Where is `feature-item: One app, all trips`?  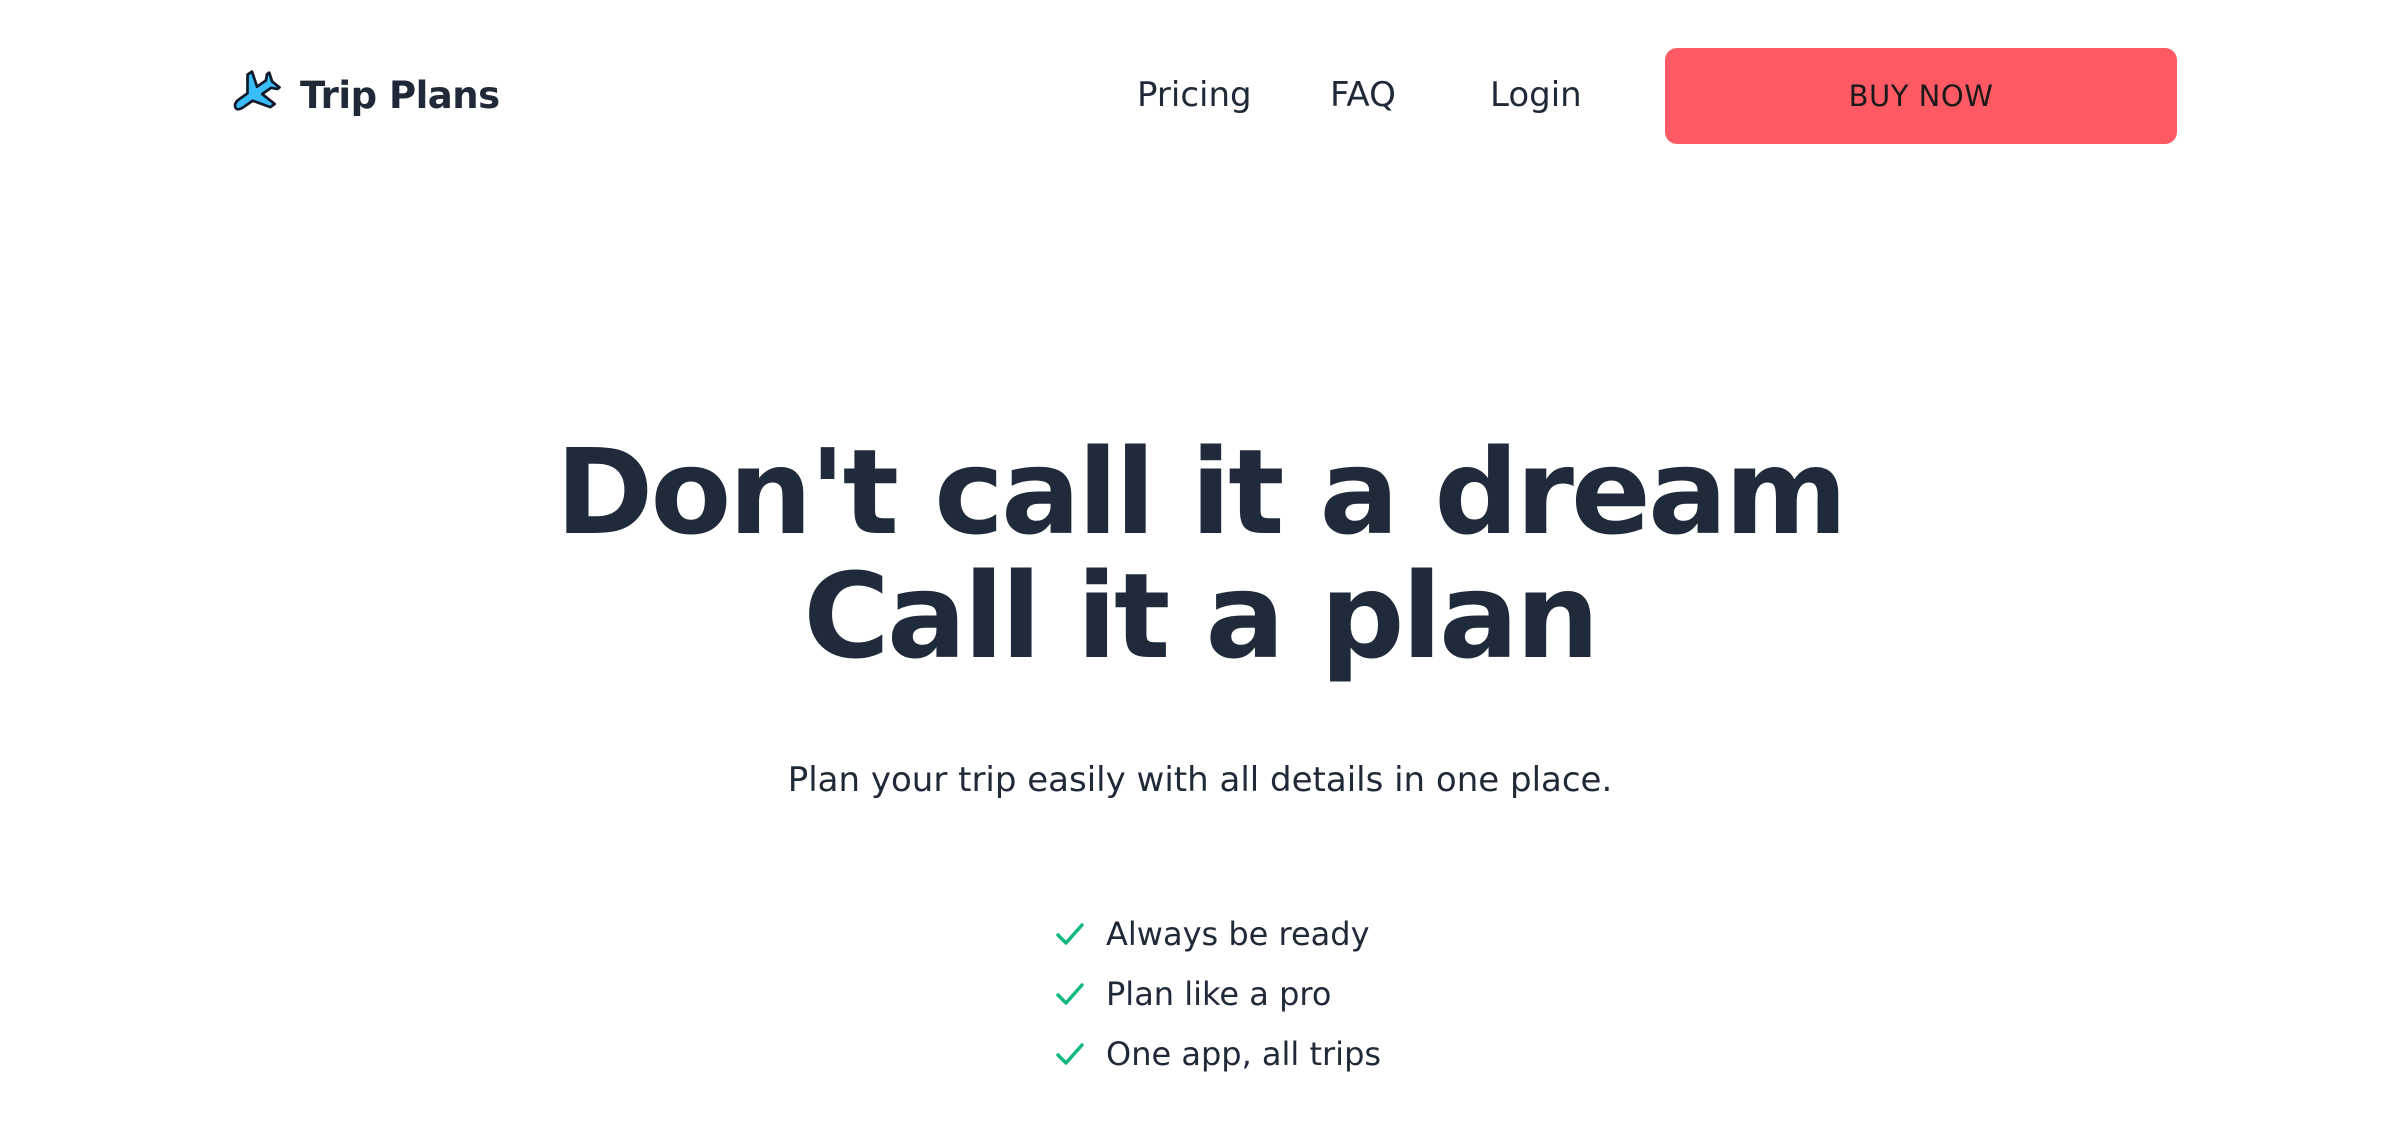 feature-item: One app, all trips is located at coordinates (1217, 1054).